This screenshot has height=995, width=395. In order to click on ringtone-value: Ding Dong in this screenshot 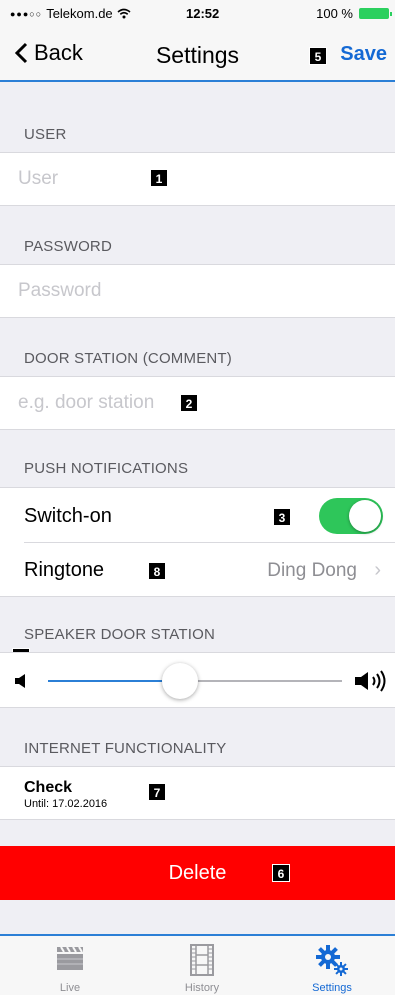, I will do `click(312, 570)`.